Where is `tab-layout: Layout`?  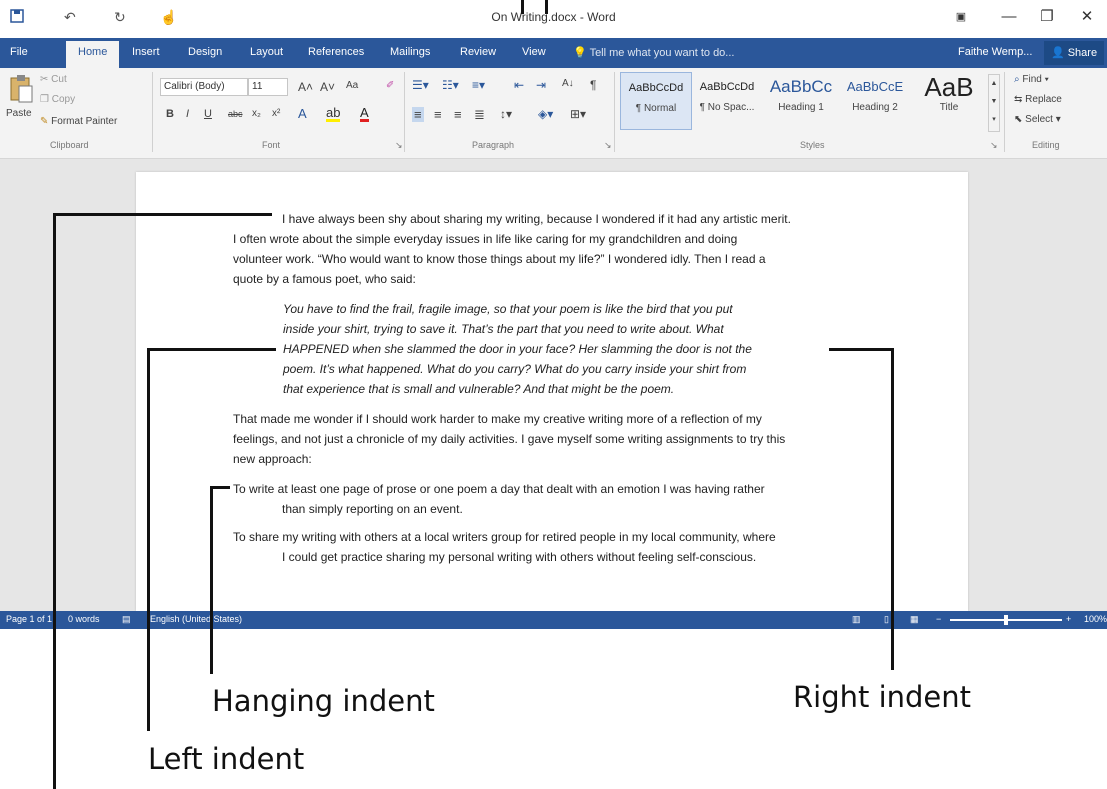 tab-layout: Layout is located at coordinates (266, 52).